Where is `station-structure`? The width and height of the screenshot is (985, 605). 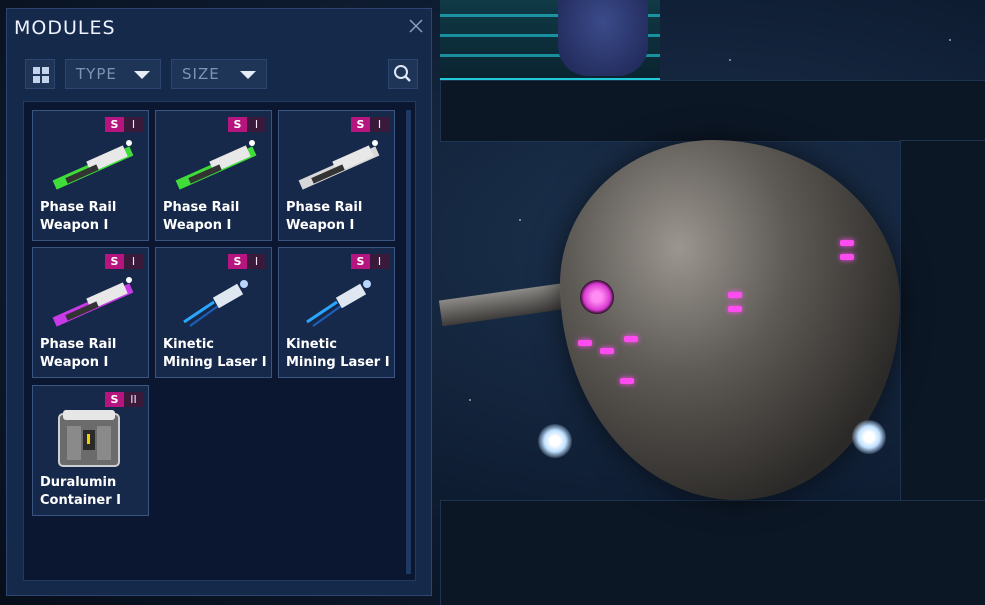
station-structure is located at coordinates (712, 111).